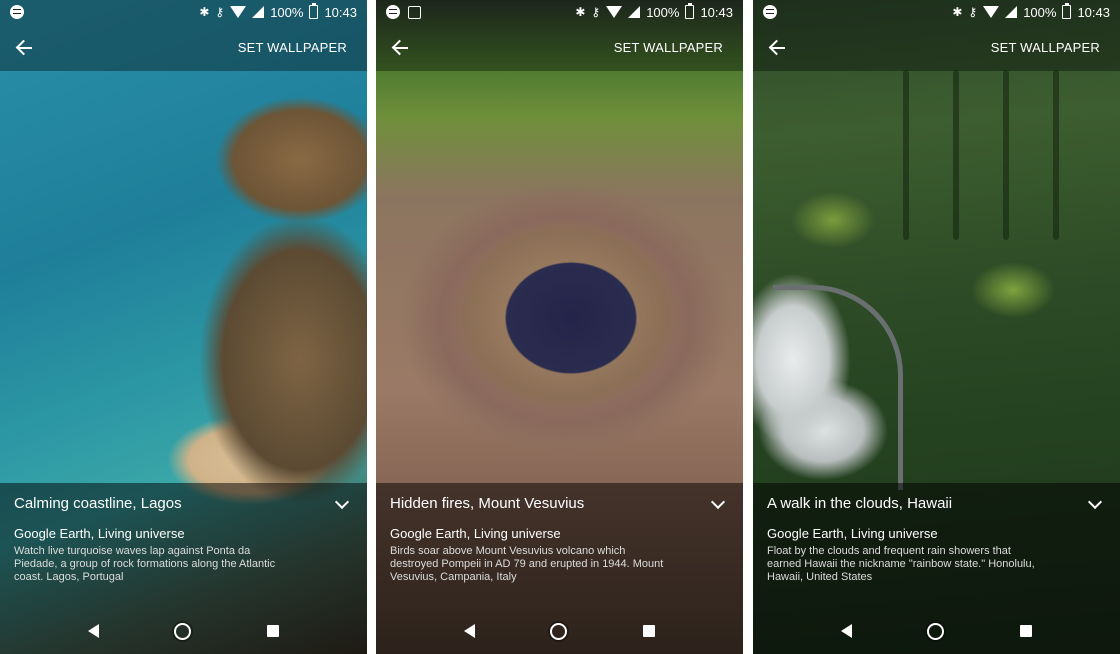 Image resolution: width=1120 pixels, height=654 pixels. What do you see at coordinates (414, 12) in the screenshot?
I see `image-icon` at bounding box center [414, 12].